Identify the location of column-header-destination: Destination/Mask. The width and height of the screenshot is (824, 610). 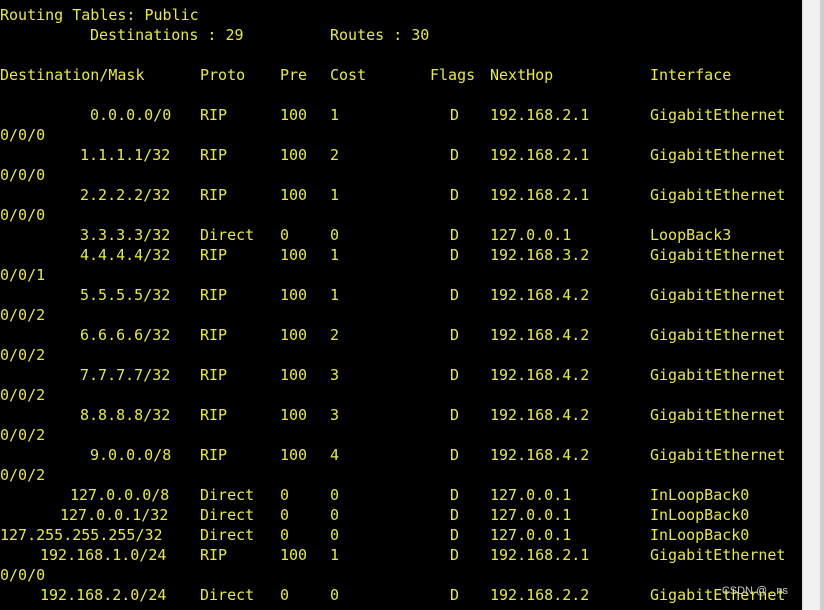
(72, 75).